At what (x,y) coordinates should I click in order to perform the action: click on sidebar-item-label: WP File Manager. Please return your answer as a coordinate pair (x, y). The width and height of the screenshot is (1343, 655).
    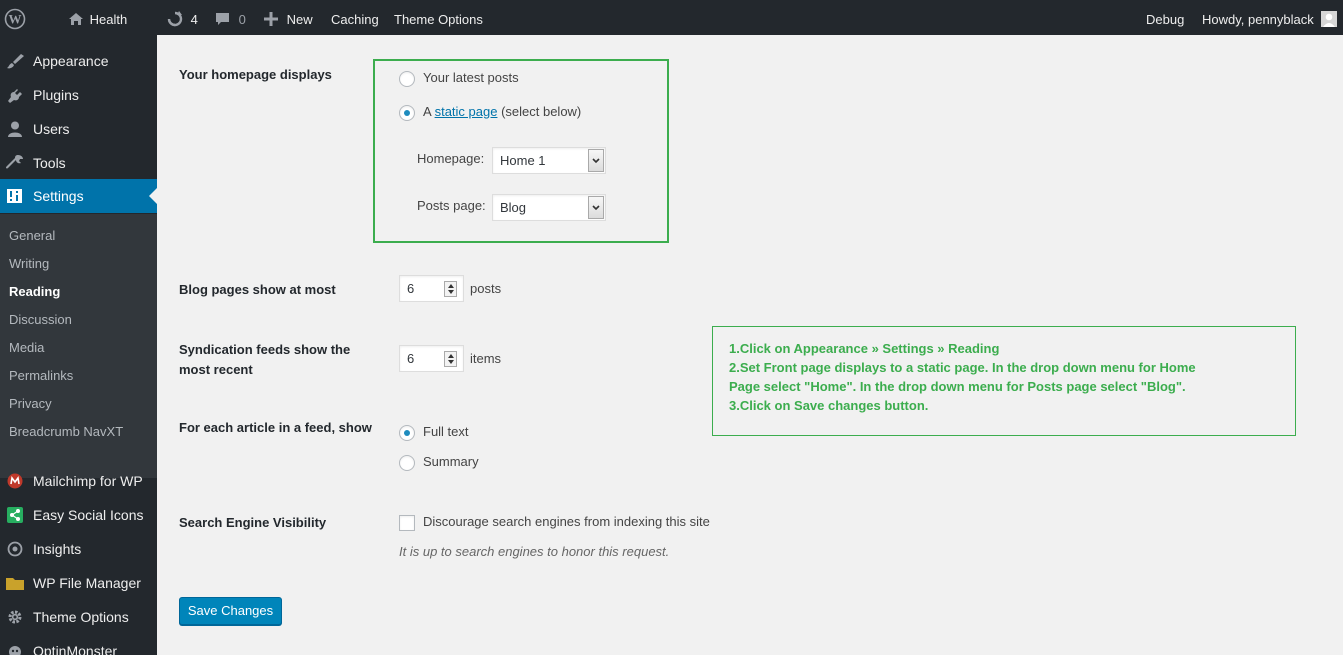
    Looking at the image, I should click on (87, 583).